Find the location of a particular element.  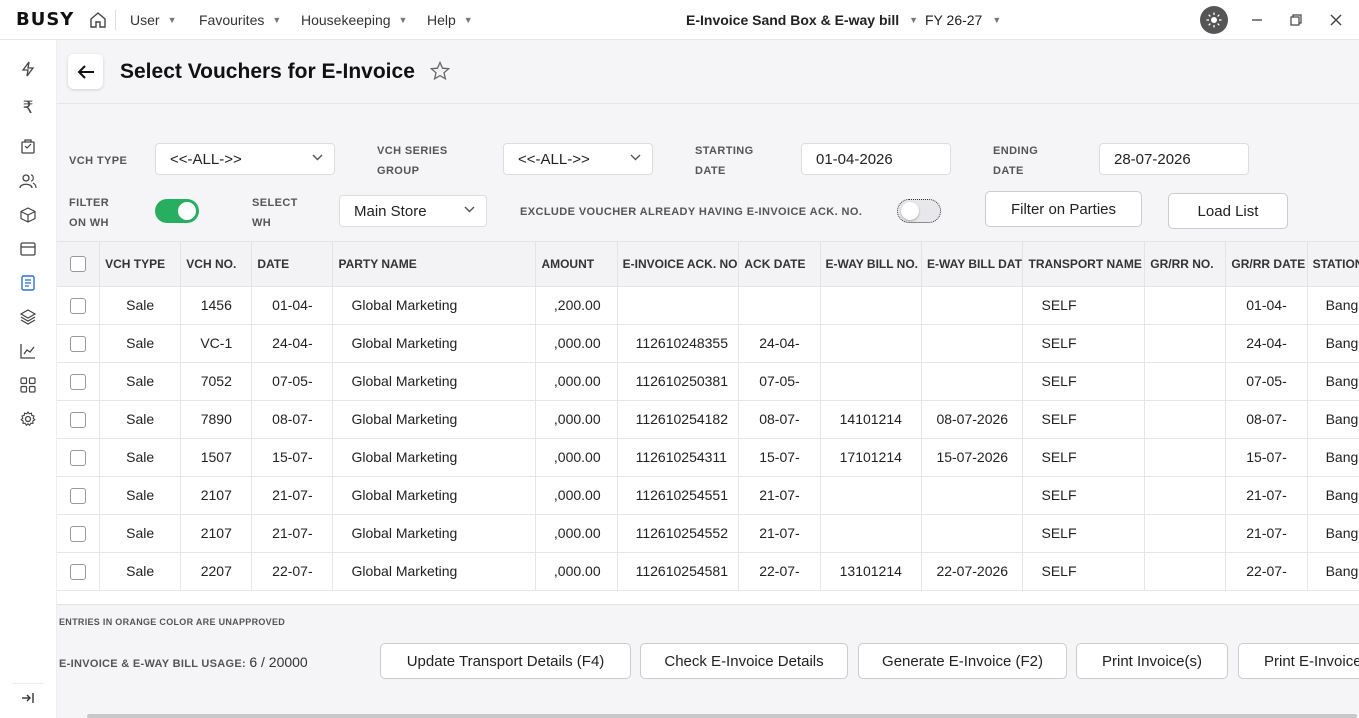

cell-station: Banglore is located at coordinates (1333, 457).